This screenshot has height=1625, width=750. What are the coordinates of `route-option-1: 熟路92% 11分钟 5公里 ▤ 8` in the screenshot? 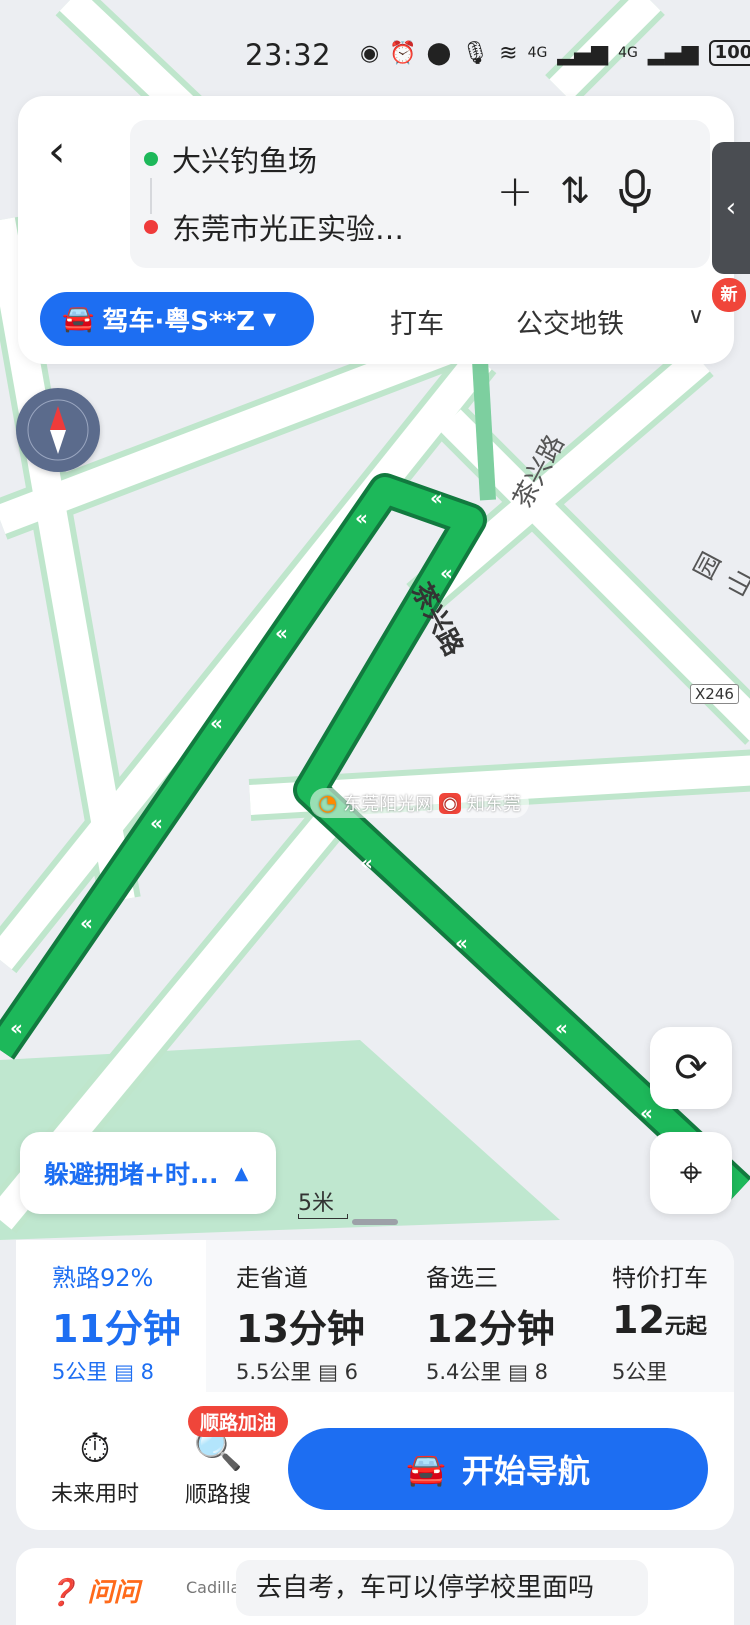 It's located at (111, 1316).